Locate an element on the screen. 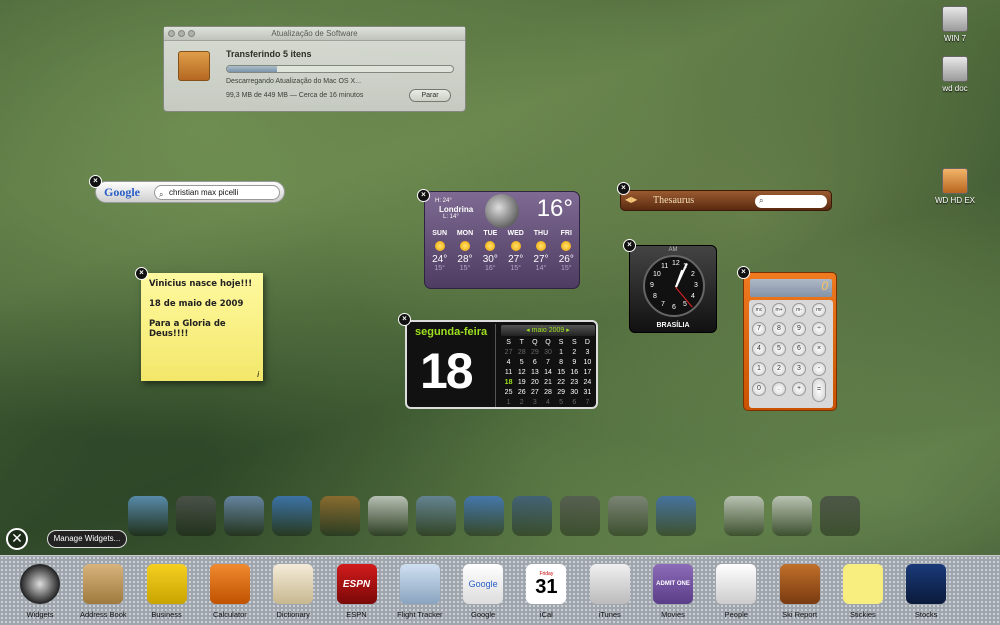 The height and width of the screenshot is (625, 1000). ical-date-cell: 25 is located at coordinates (508, 392).